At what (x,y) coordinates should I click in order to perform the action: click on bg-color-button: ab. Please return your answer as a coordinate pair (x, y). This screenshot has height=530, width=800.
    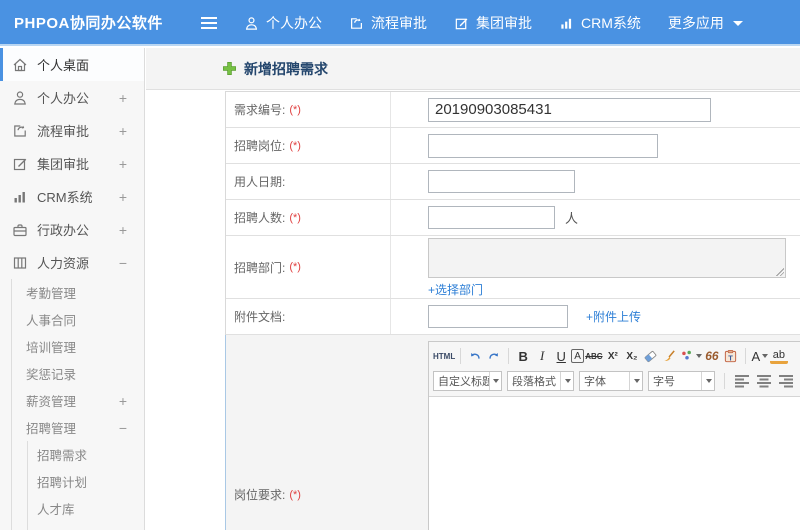
    Looking at the image, I should click on (778, 356).